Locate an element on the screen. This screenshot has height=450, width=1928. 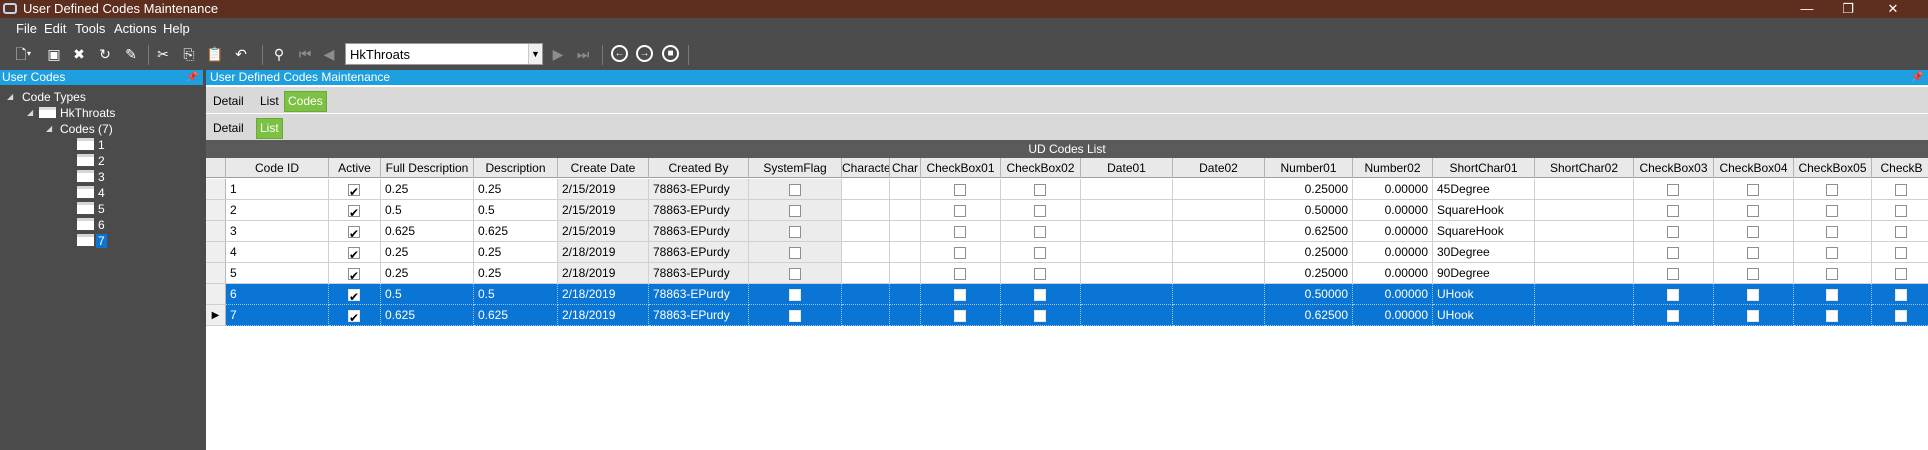
column-header: Description is located at coordinates (516, 168).